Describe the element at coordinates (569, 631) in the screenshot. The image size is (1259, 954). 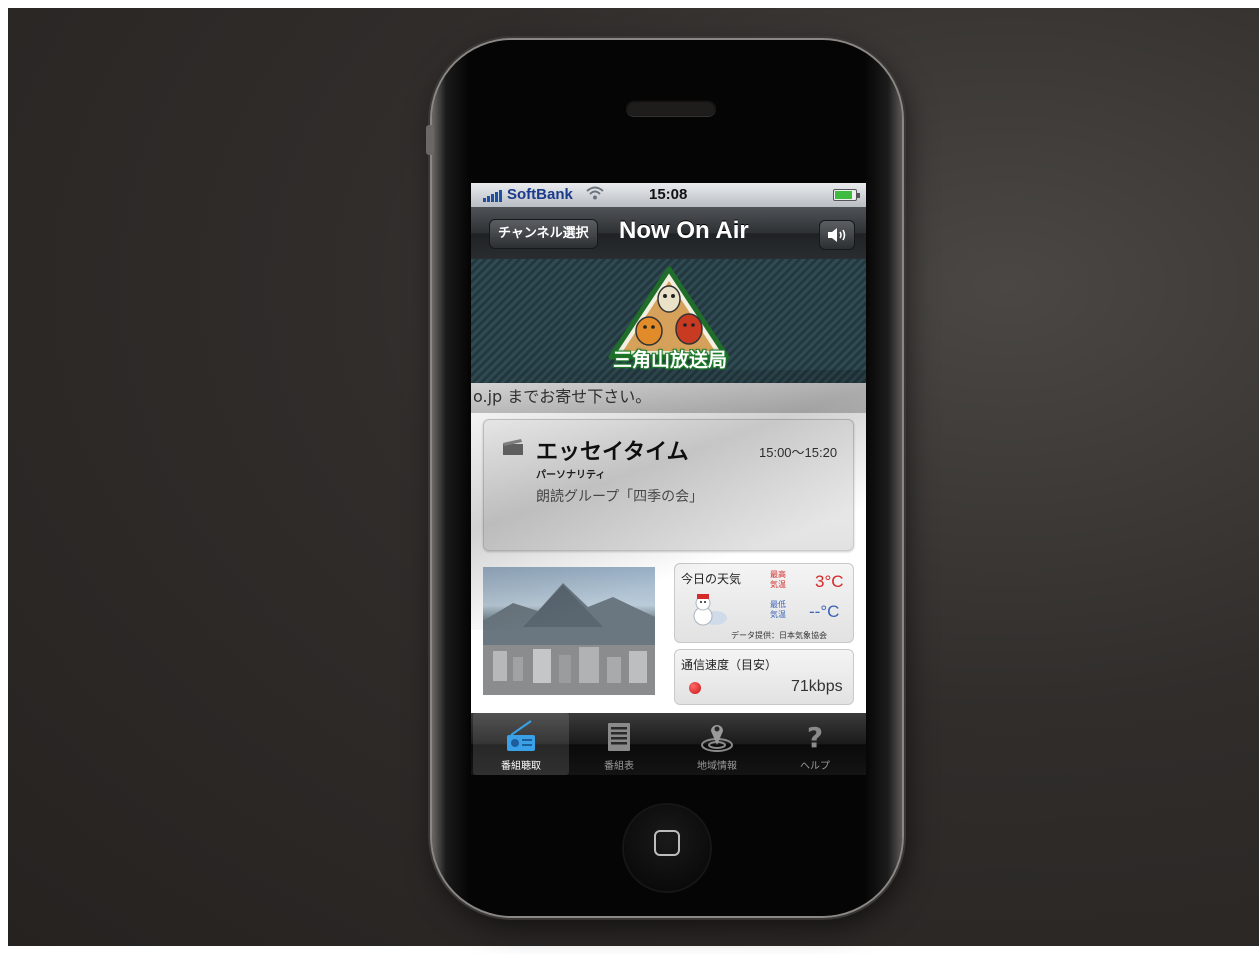
I see `city-camera-image` at that location.